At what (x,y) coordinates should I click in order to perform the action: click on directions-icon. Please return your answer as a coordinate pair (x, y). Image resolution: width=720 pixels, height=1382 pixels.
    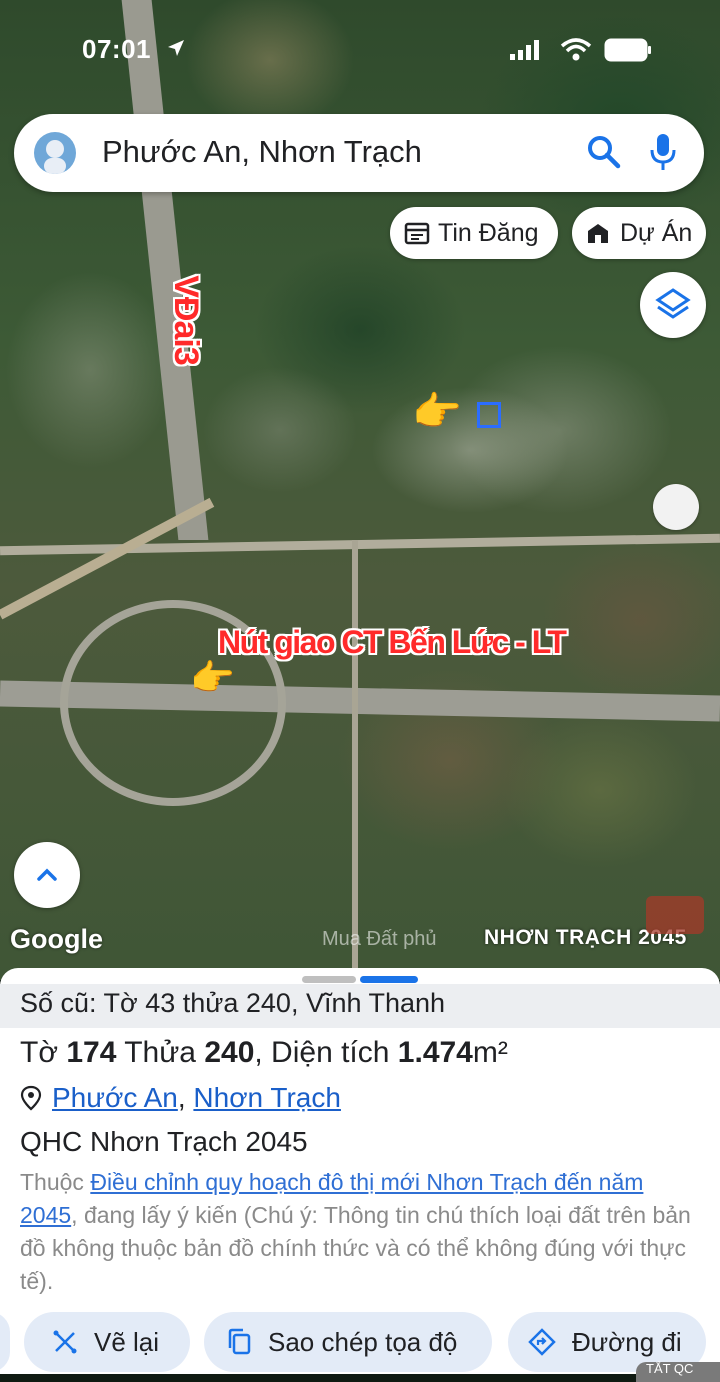
    Looking at the image, I should click on (542, 1342).